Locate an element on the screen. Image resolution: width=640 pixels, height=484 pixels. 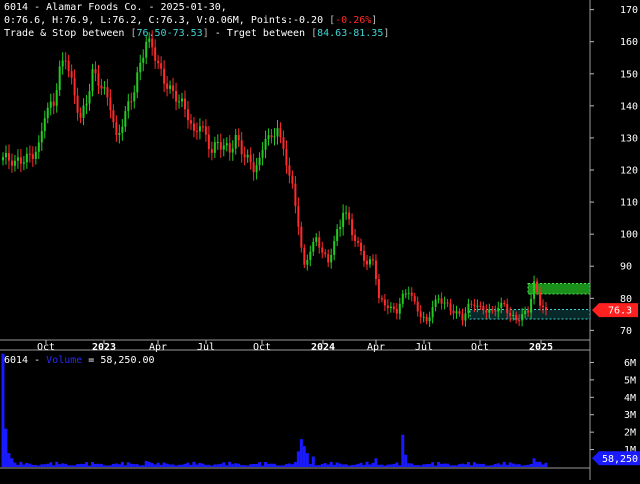
volume-ticker: 6014 - is located at coordinates (25, 360).